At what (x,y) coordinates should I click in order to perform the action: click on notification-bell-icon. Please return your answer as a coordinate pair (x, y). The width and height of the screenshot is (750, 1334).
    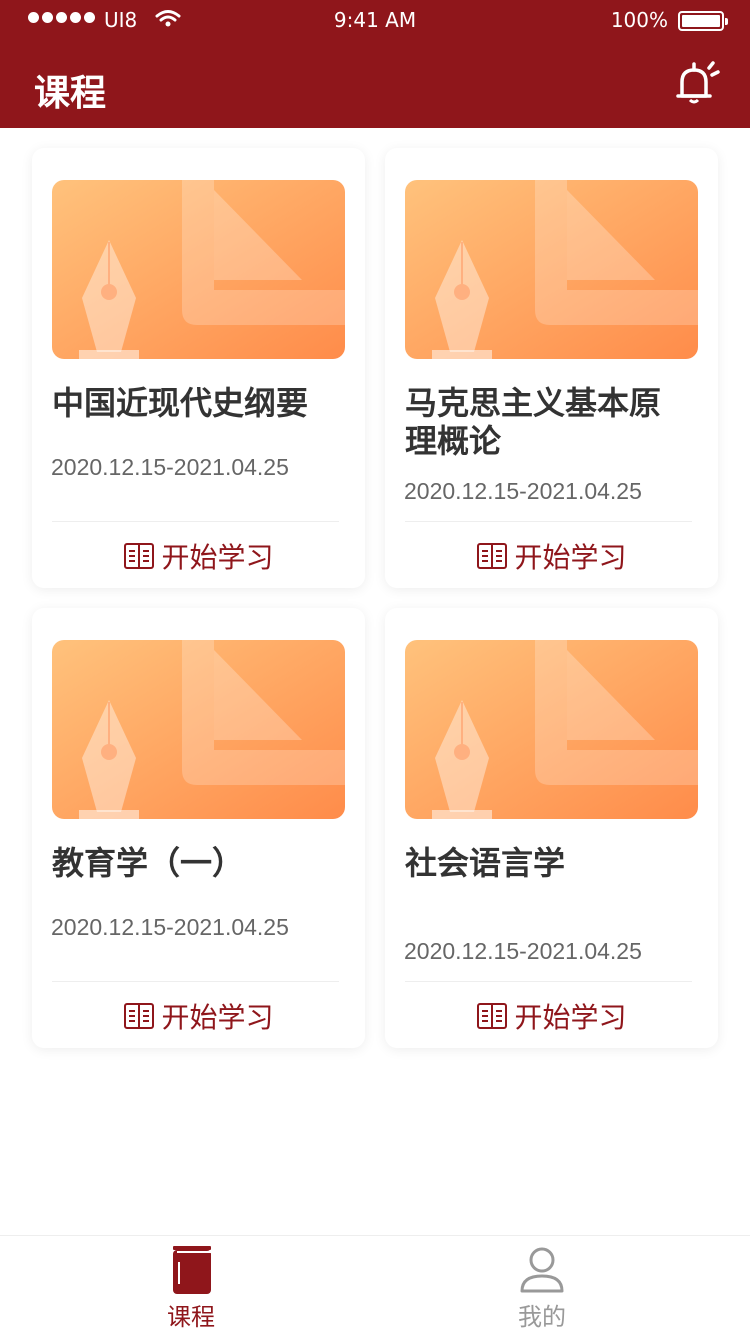
    Looking at the image, I should click on (696, 84).